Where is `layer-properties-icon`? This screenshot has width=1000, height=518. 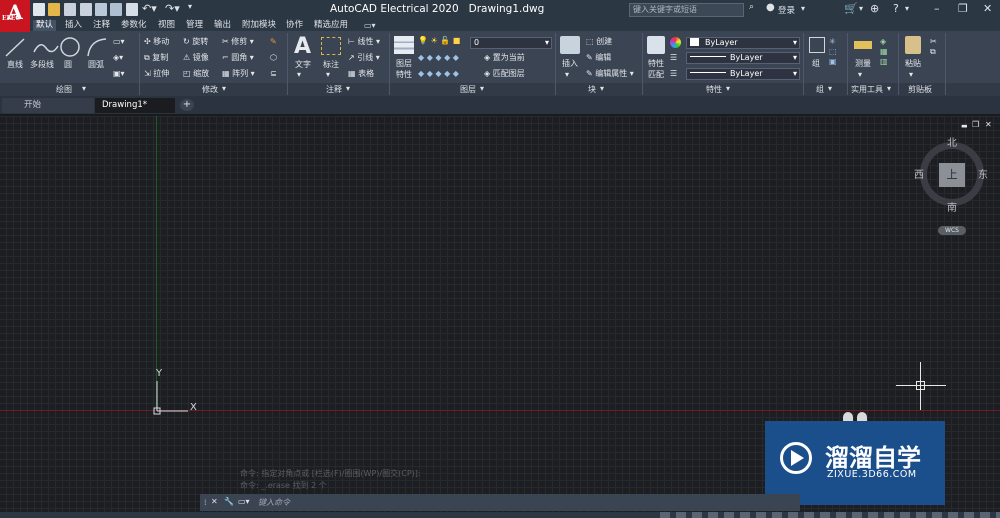 layer-properties-icon is located at coordinates (404, 45).